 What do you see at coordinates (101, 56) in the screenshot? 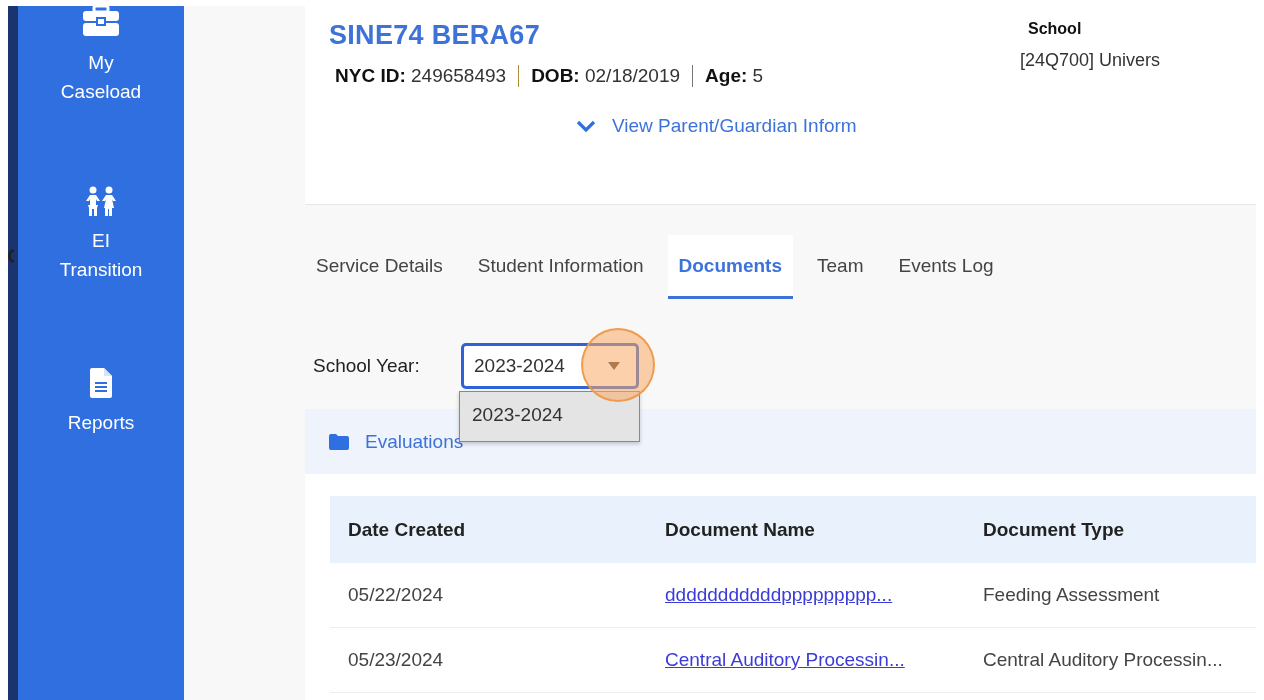
I see `sidebar-item: My Caseload` at bounding box center [101, 56].